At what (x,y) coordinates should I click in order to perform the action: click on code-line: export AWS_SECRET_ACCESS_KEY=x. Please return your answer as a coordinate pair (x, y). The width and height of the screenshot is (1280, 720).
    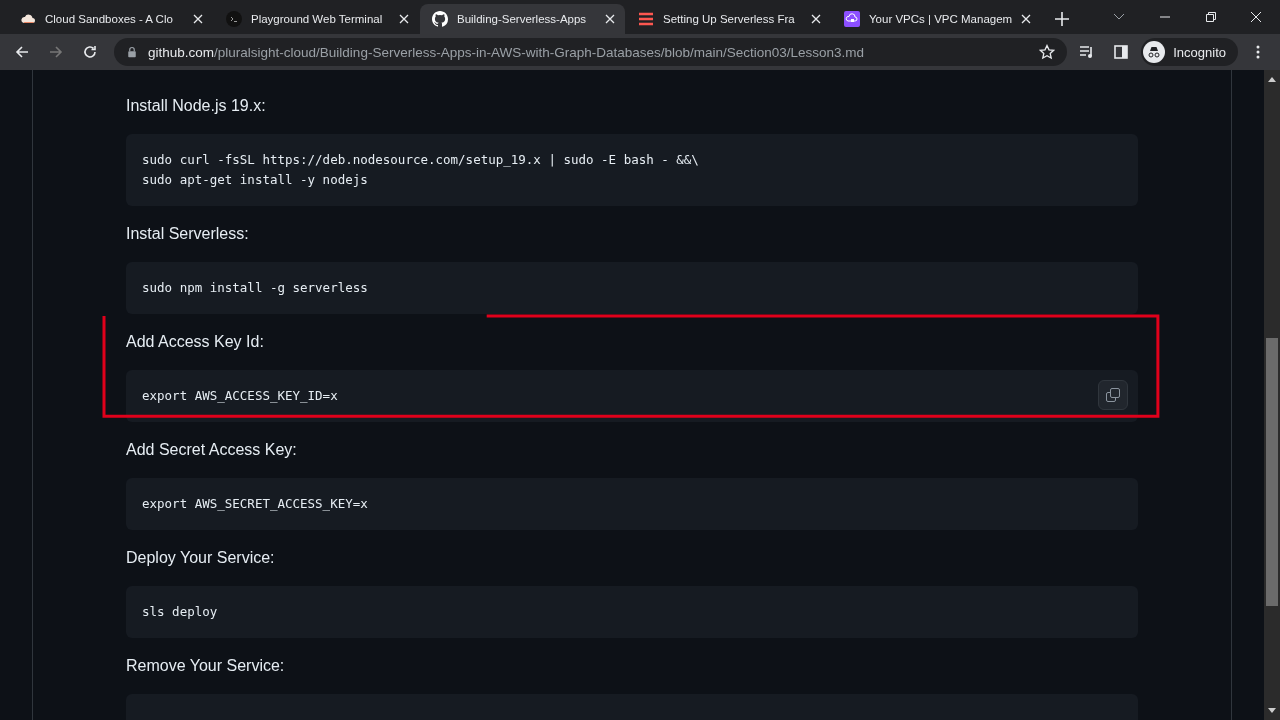
    Looking at the image, I should click on (255, 504).